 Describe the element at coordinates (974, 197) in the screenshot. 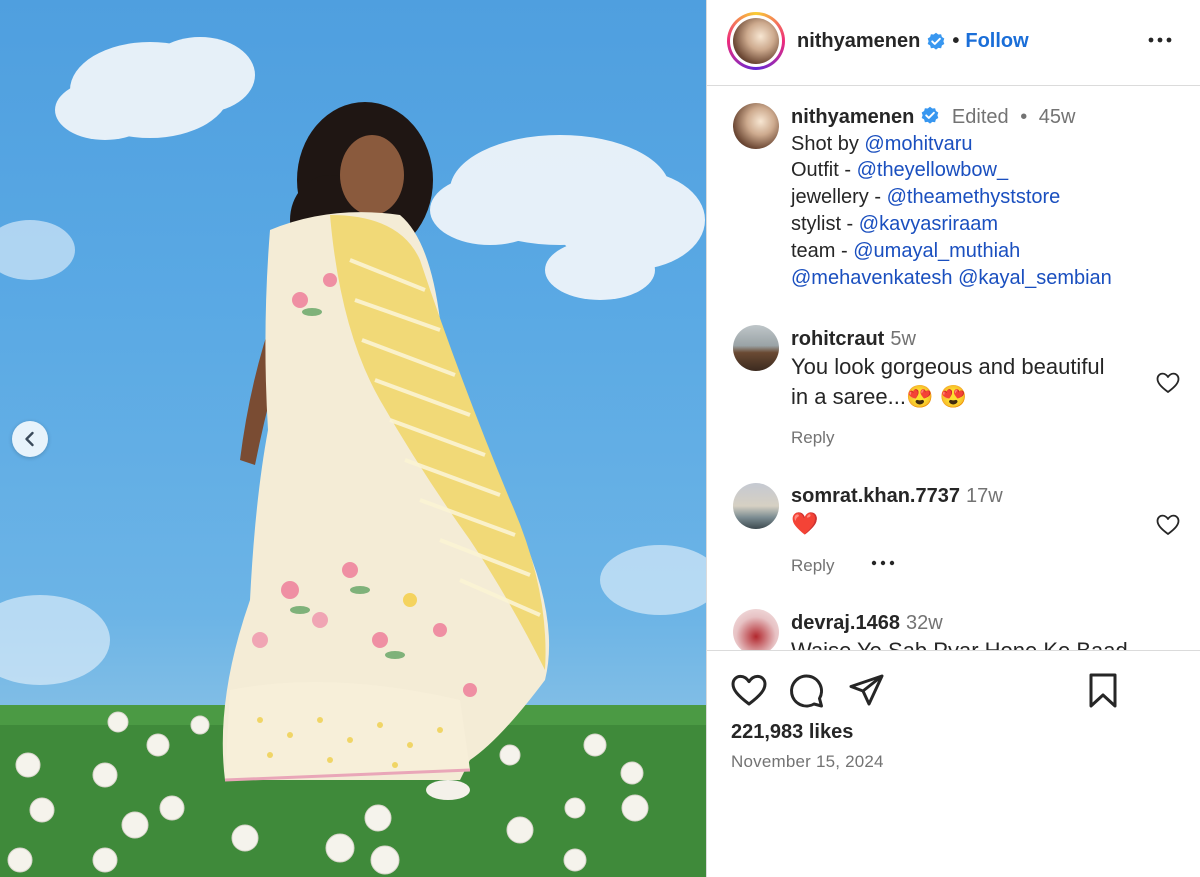

I see `mention-link: @theamethyststore` at that location.